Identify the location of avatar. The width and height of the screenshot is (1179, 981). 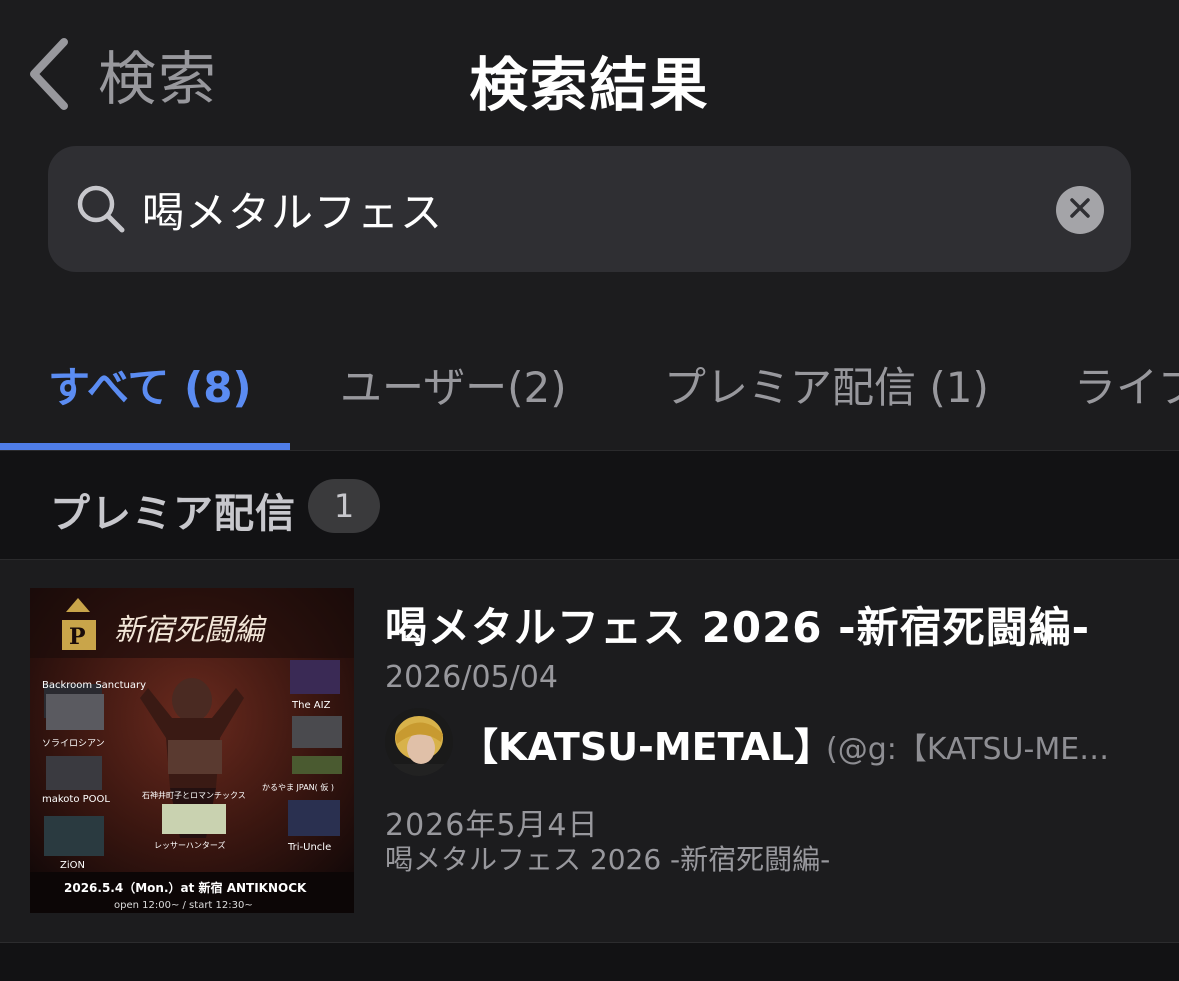
(419, 742).